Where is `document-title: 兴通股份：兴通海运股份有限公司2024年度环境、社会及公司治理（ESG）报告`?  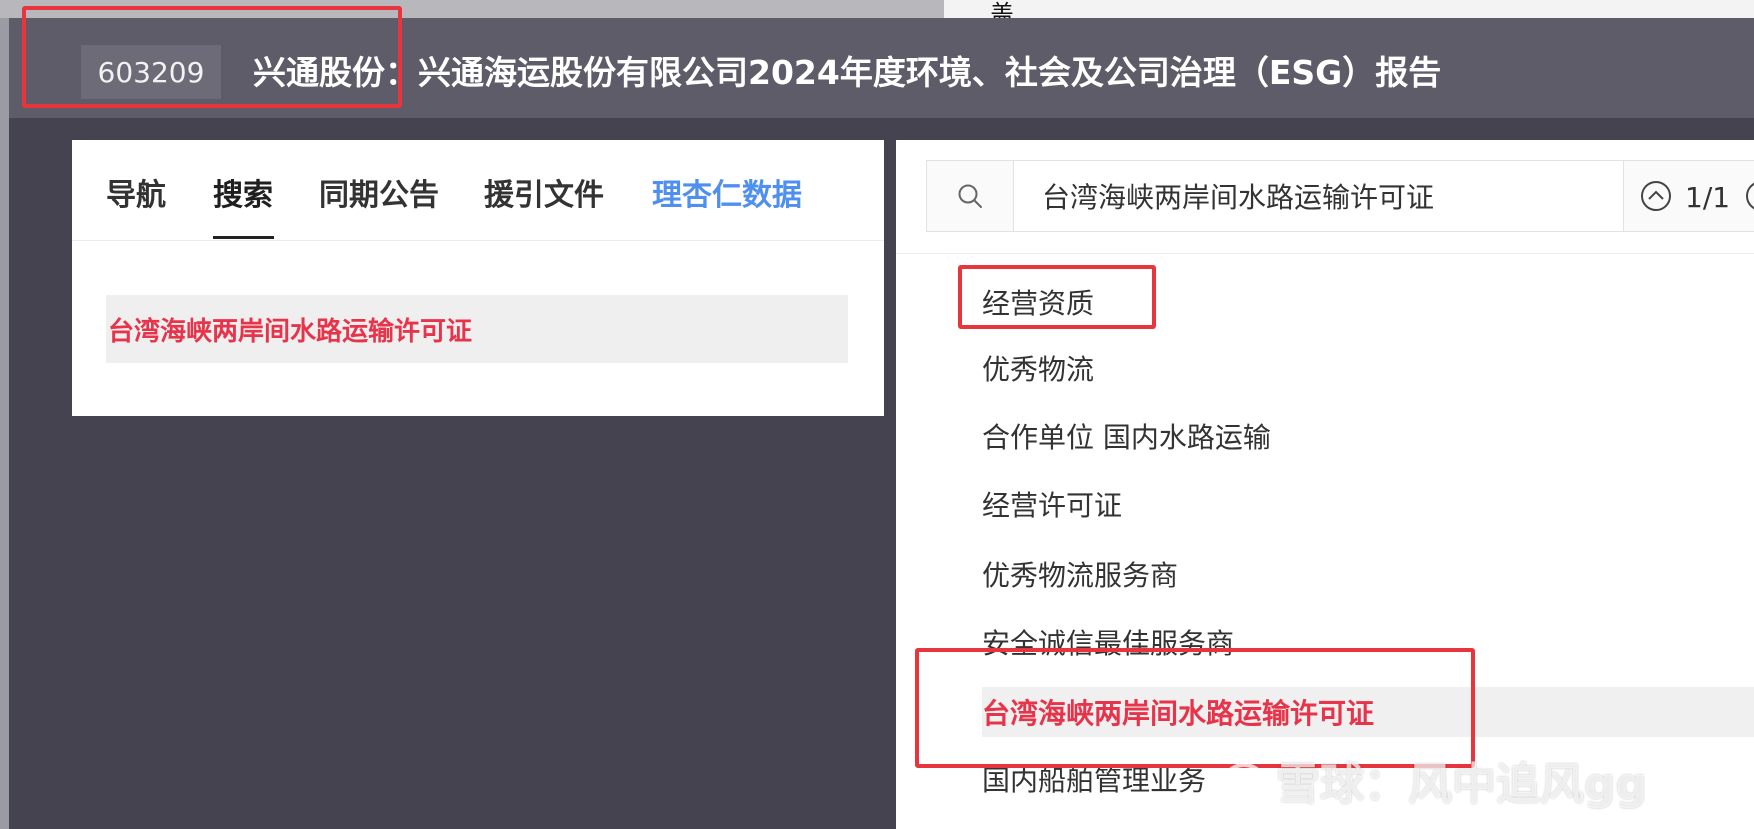 document-title: 兴通股份：兴通海运股份有限公司2024年度环境、社会及公司治理（ESG）报告 is located at coordinates (847, 72).